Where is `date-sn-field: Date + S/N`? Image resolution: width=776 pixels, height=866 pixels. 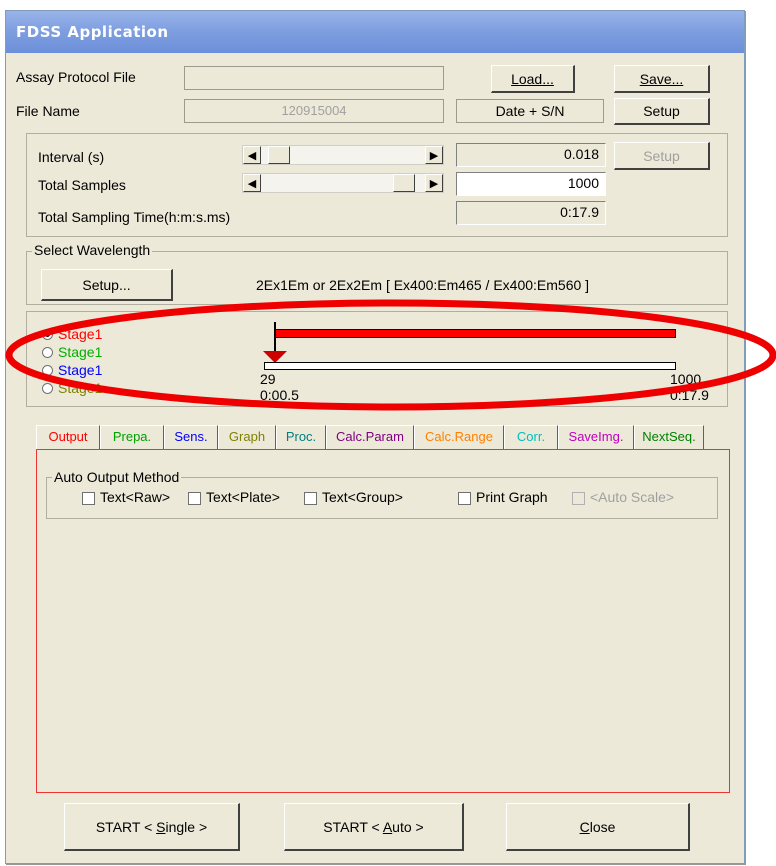
date-sn-field: Date + S/N is located at coordinates (530, 111).